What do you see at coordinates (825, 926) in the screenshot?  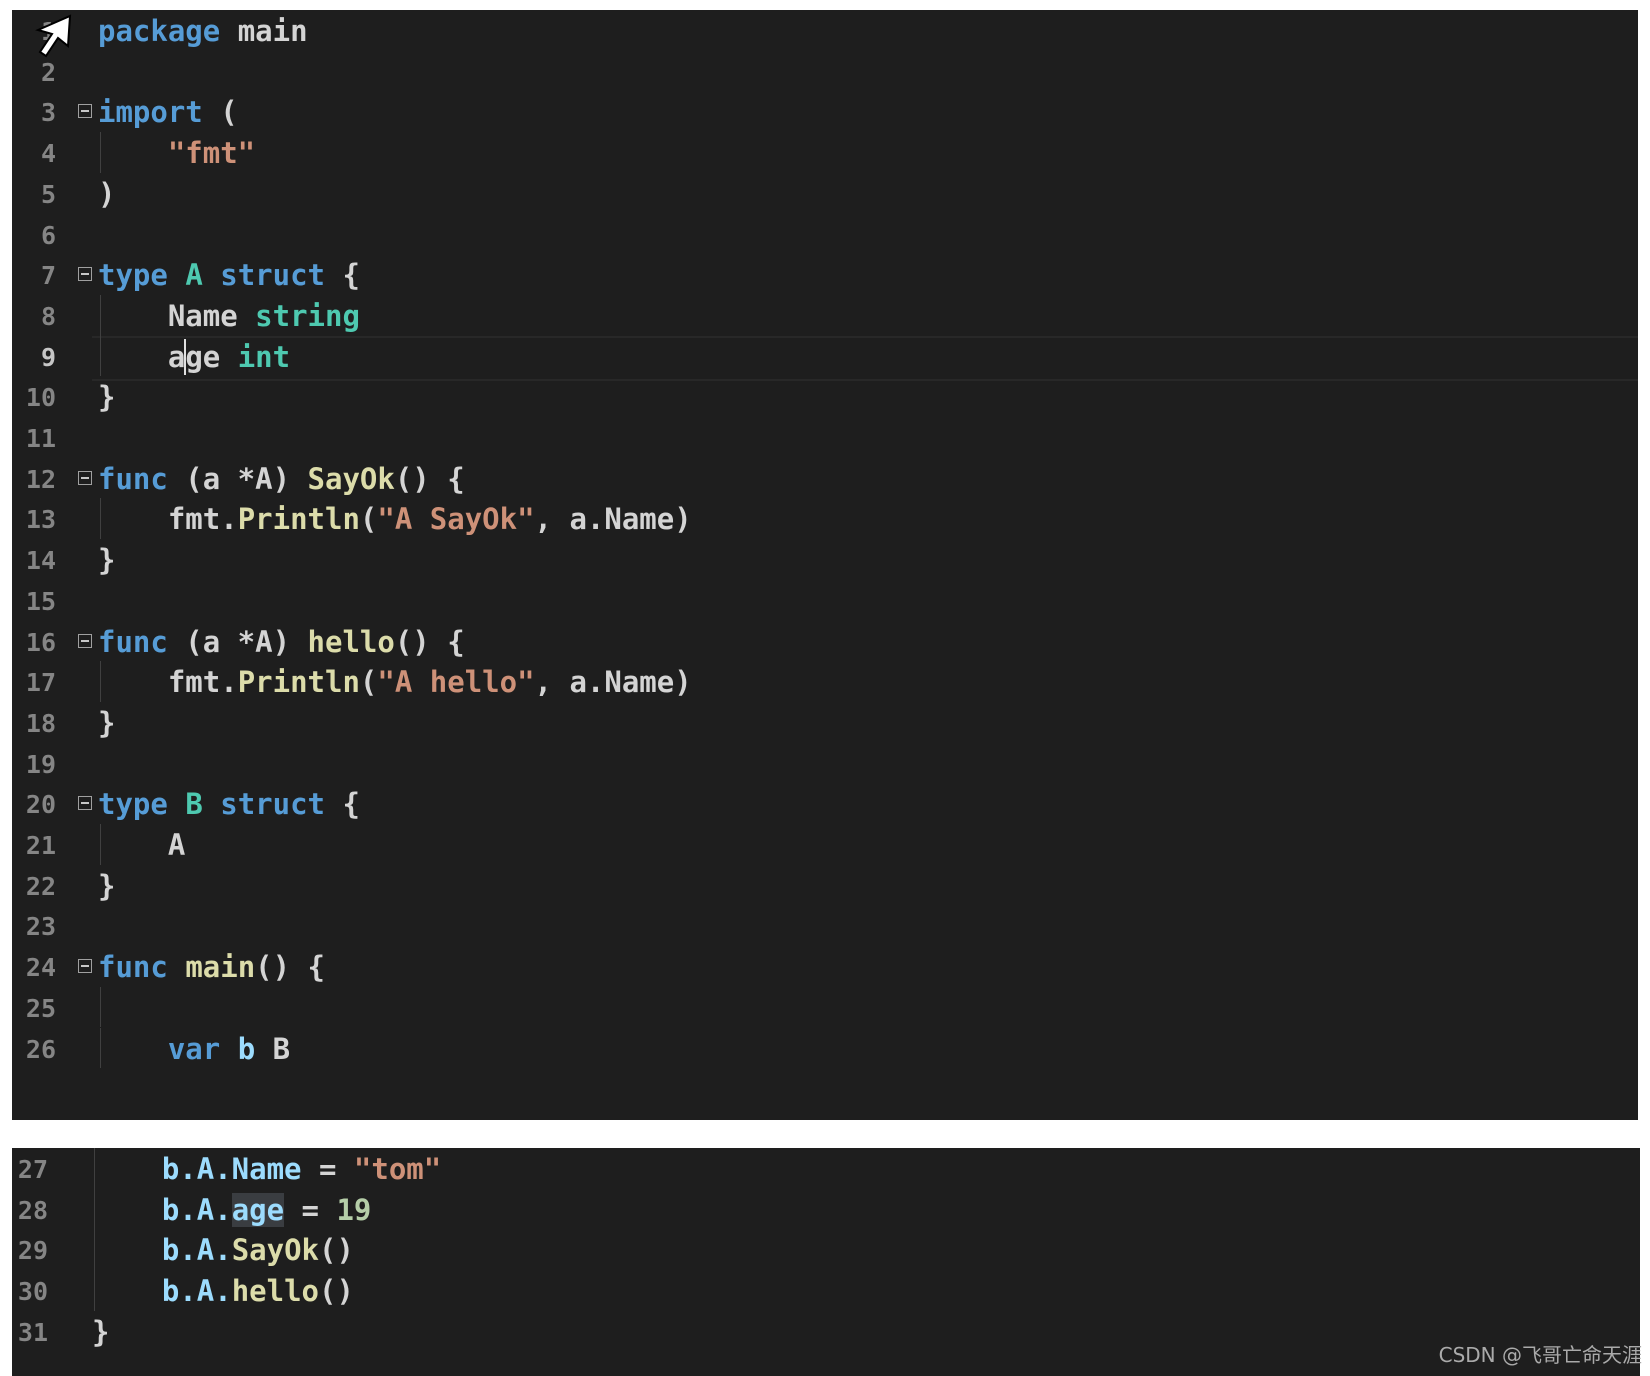 I see `code-line: 23` at bounding box center [825, 926].